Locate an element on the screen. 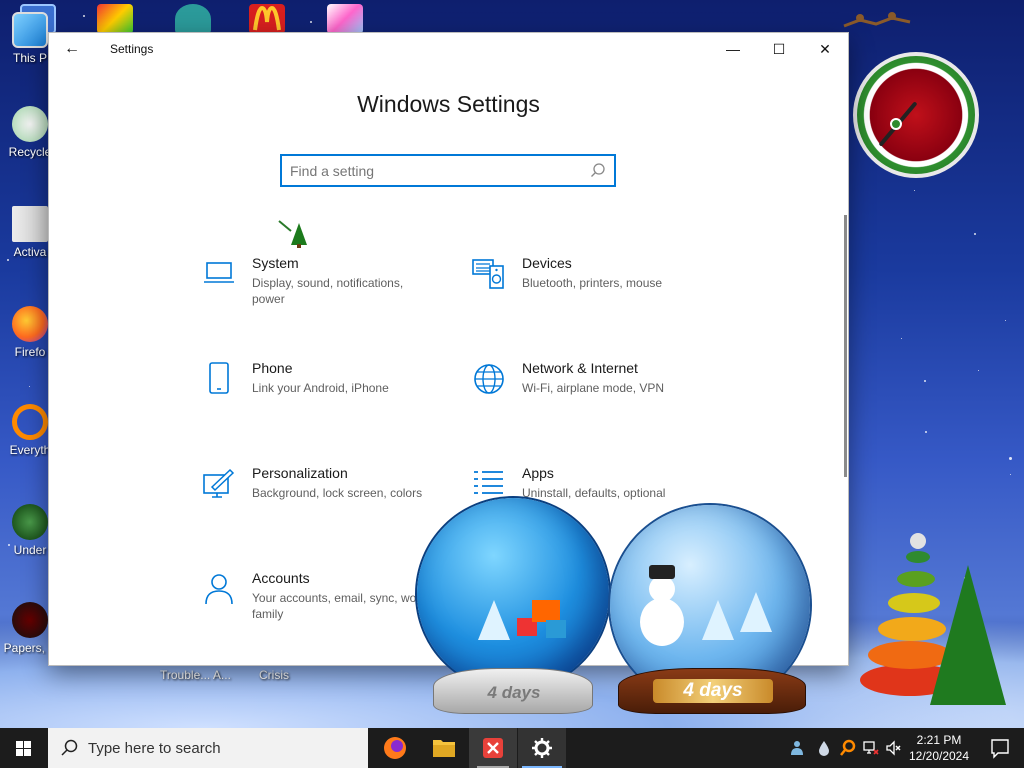 This screenshot has width=1024, height=768. apps-list-icon is located at coordinates (488, 482).